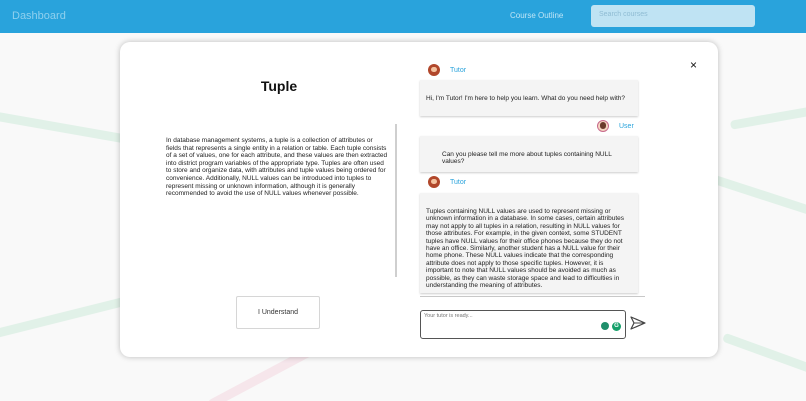 Image resolution: width=806 pixels, height=401 pixels. Describe the element at coordinates (638, 323) in the screenshot. I see `send-icon` at that location.